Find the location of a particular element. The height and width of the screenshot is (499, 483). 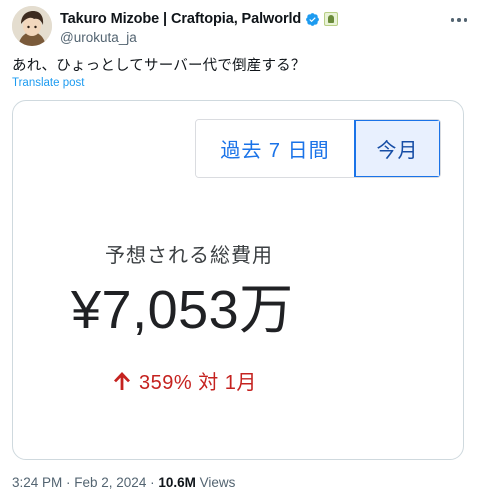

views-count: 10.6M is located at coordinates (177, 482).